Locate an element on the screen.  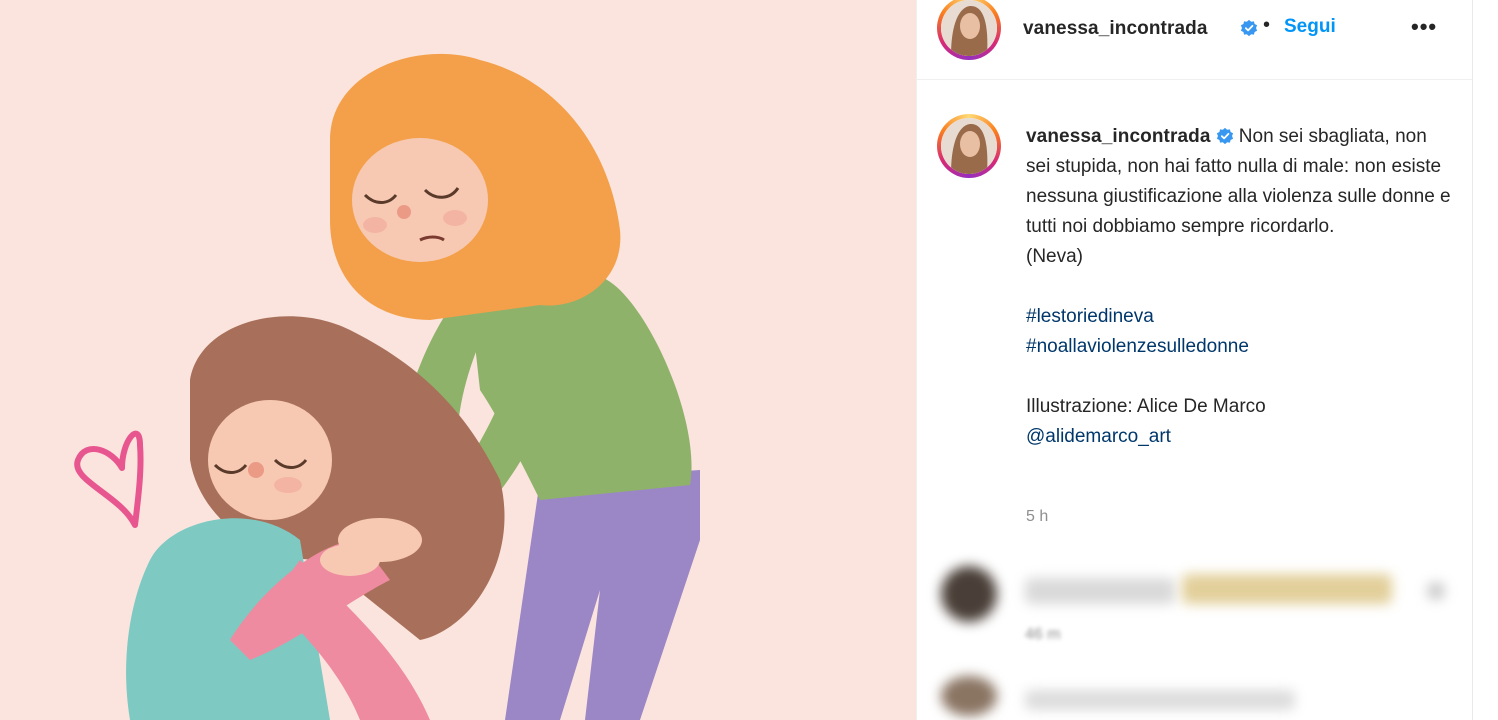
illustration-credit: Illustrazione: Alice De Marco is located at coordinates (1146, 406).